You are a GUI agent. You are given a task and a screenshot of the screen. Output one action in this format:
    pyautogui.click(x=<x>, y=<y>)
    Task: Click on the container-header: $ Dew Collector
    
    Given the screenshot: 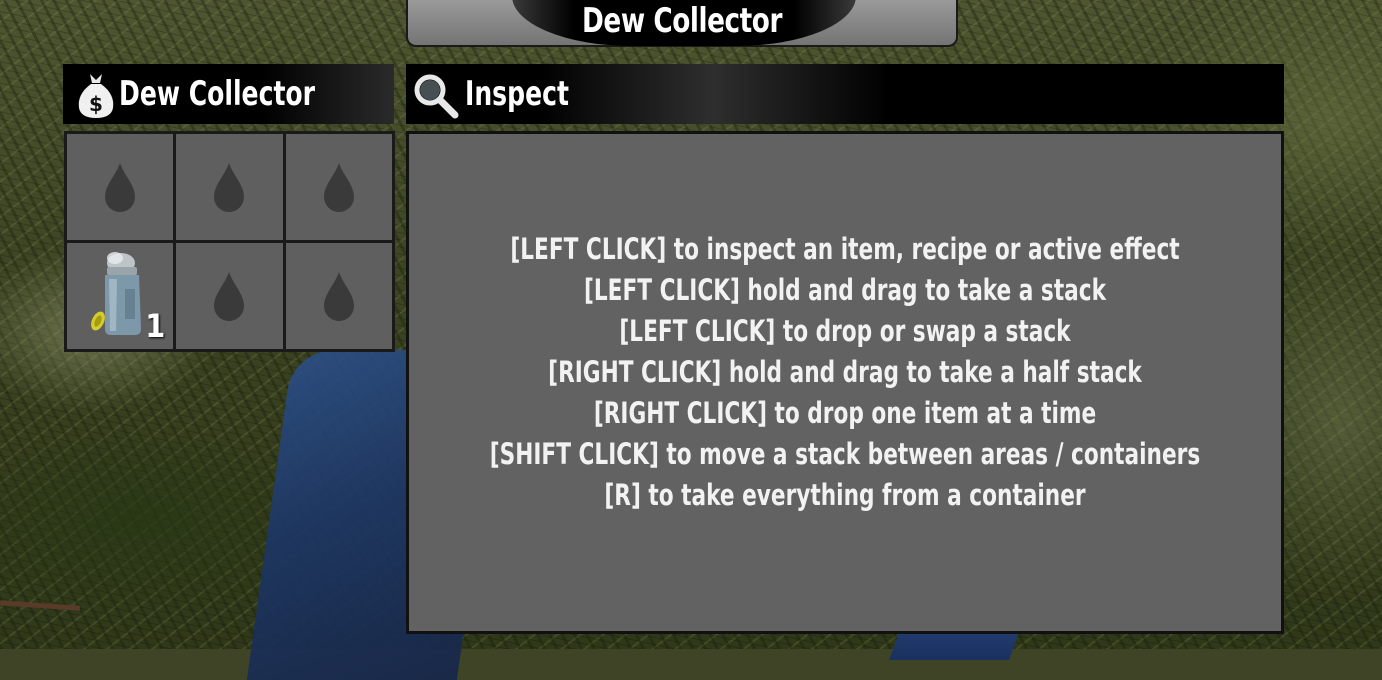 What is the action you would take?
    pyautogui.click(x=228, y=94)
    